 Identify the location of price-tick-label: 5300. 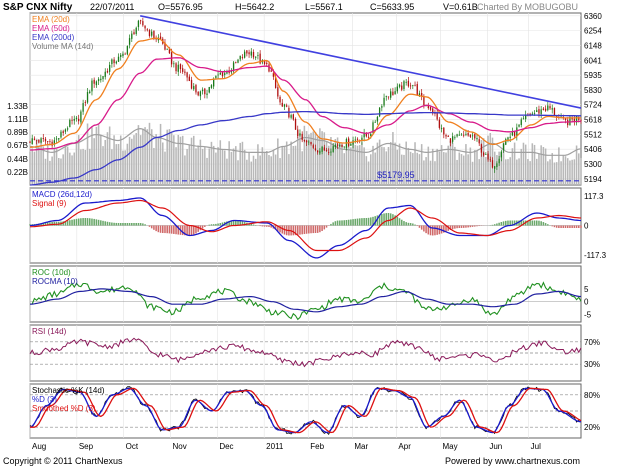
(593, 164).